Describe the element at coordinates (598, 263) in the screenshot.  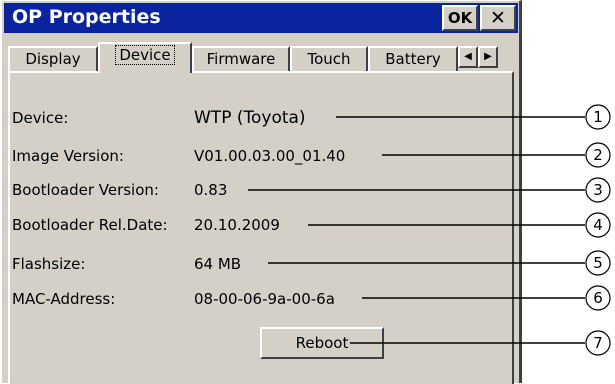
I see `callout-number-5: 5` at that location.